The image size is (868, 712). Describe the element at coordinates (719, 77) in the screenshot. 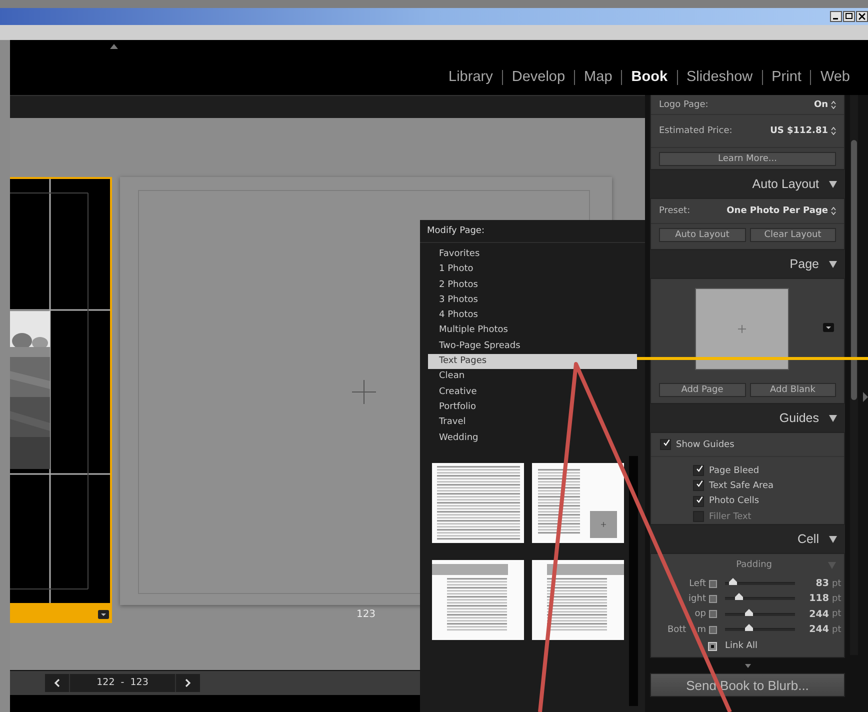

I see `module-tab: Slideshow` at that location.